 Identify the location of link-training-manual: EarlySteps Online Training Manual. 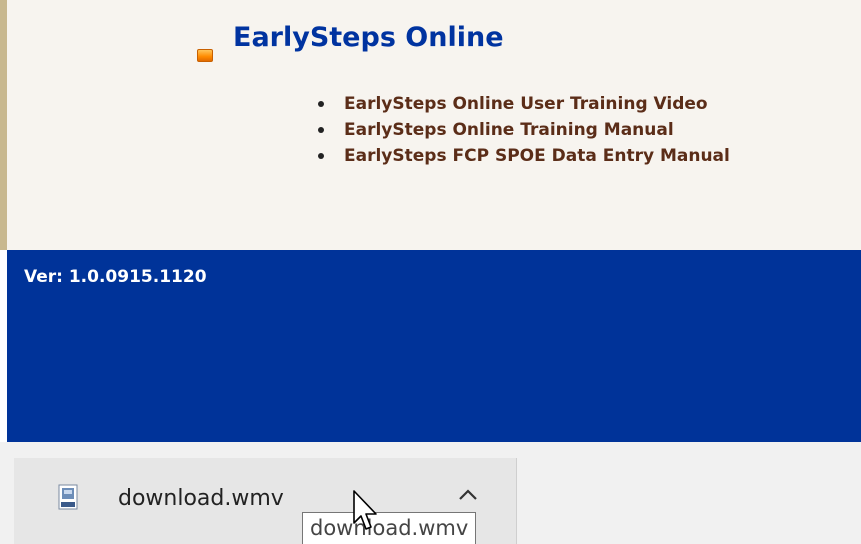
(509, 130).